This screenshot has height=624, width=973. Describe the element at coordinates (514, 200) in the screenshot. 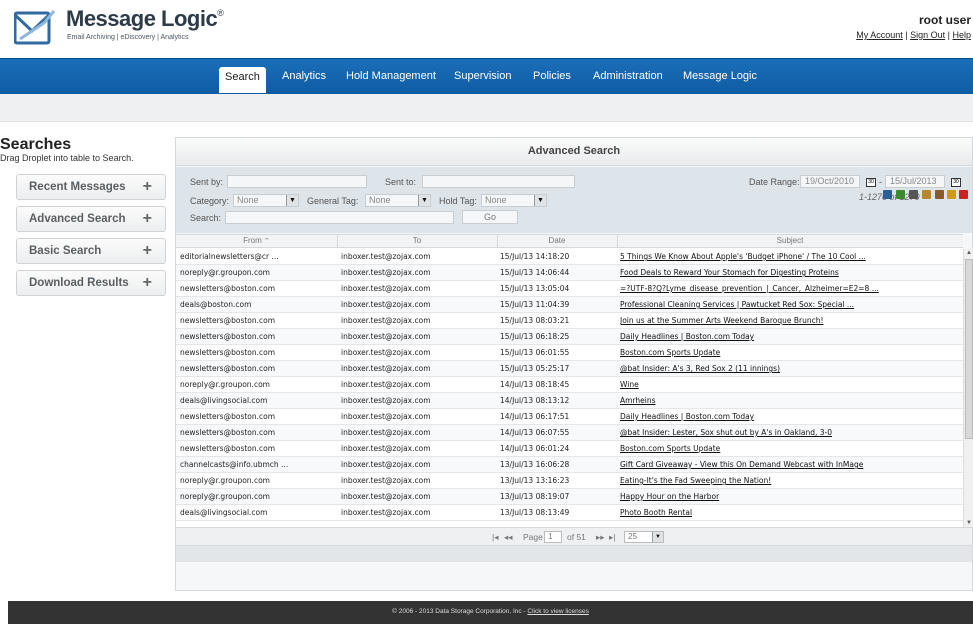

I see `hold-tag-select: None ▼` at that location.